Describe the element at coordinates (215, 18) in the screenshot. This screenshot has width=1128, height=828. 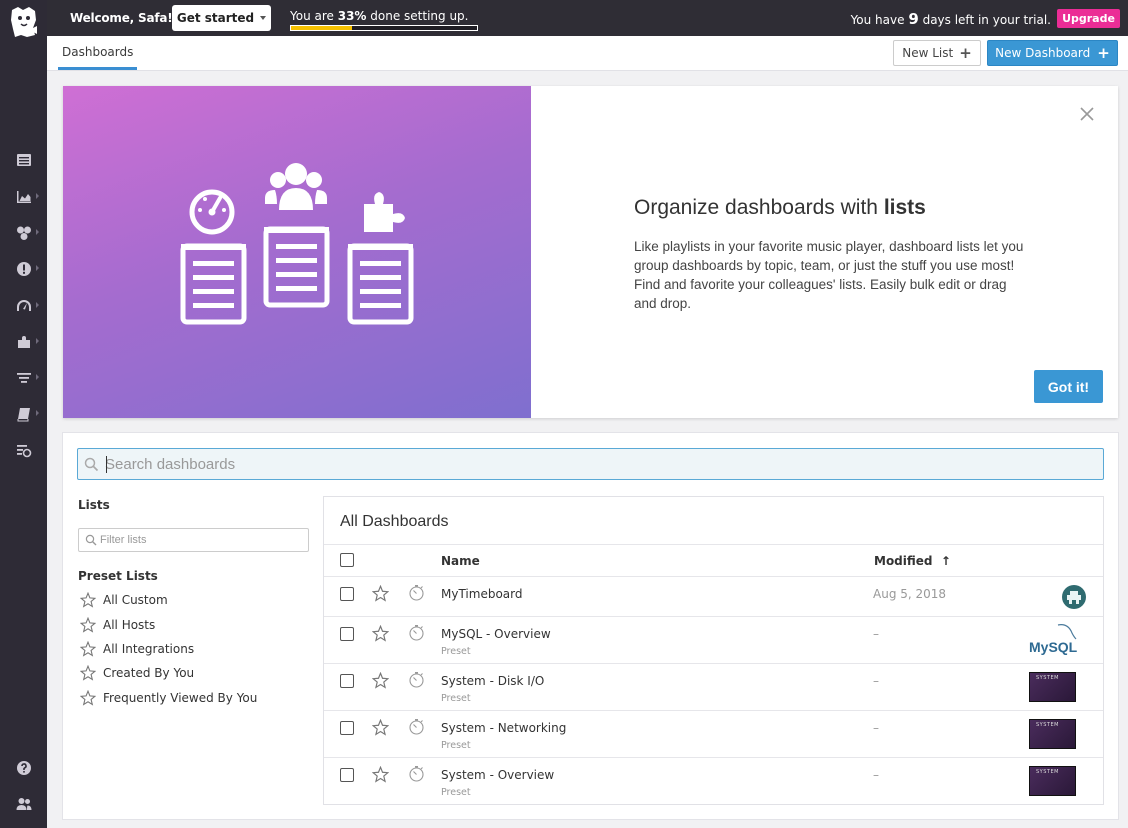
I see `get-started-label: Get started` at that location.